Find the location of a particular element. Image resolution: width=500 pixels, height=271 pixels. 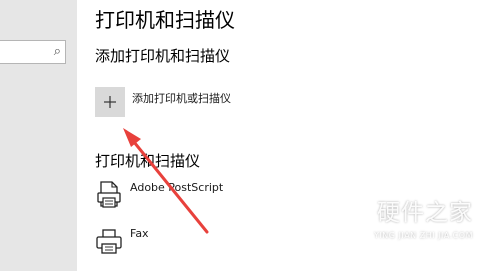

watermark-logo-icon is located at coordinates (350, 218).